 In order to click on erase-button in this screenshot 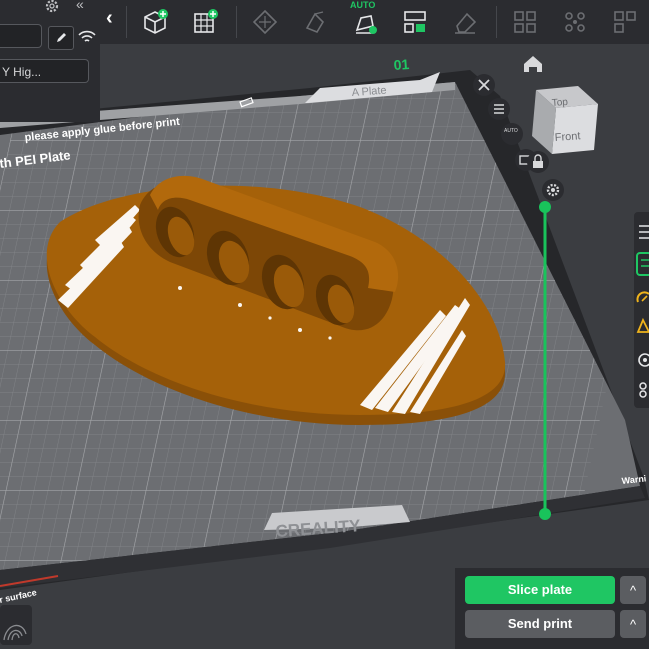, I will do `click(465, 22)`.